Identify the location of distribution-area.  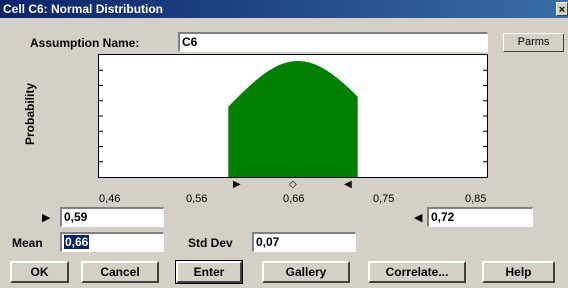
(293, 119).